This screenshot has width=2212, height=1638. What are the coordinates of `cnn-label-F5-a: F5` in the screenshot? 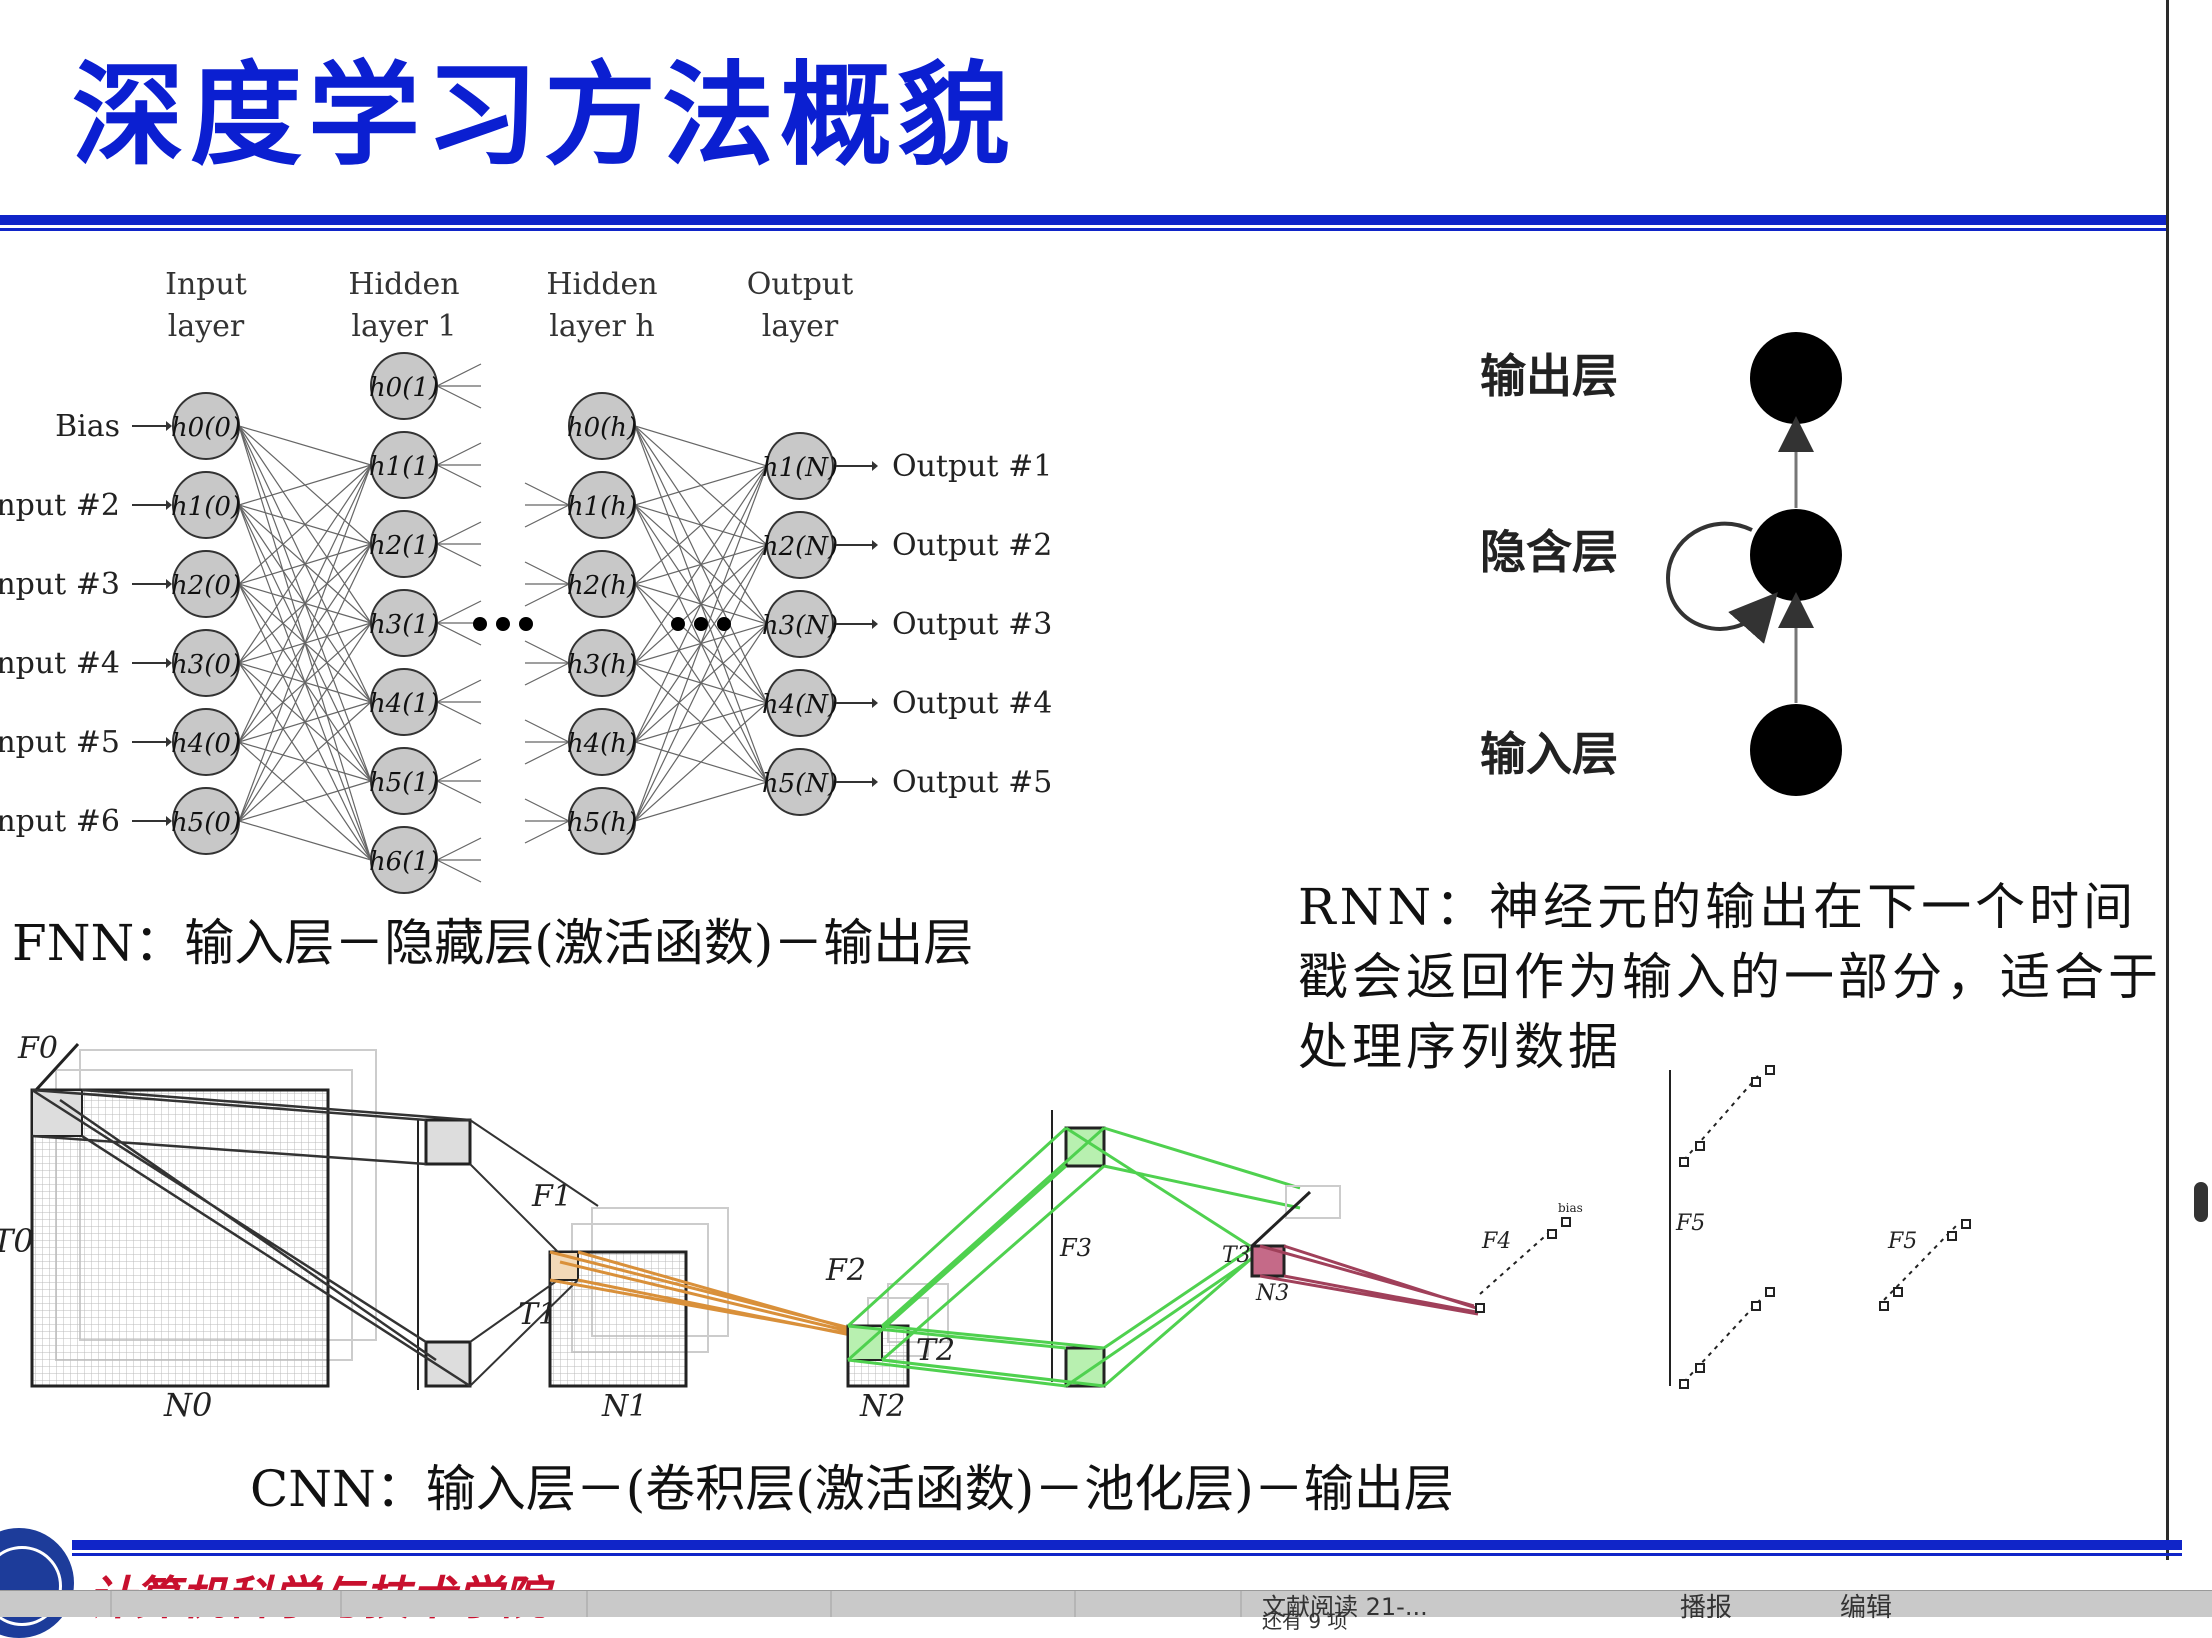 It's located at (1690, 1223).